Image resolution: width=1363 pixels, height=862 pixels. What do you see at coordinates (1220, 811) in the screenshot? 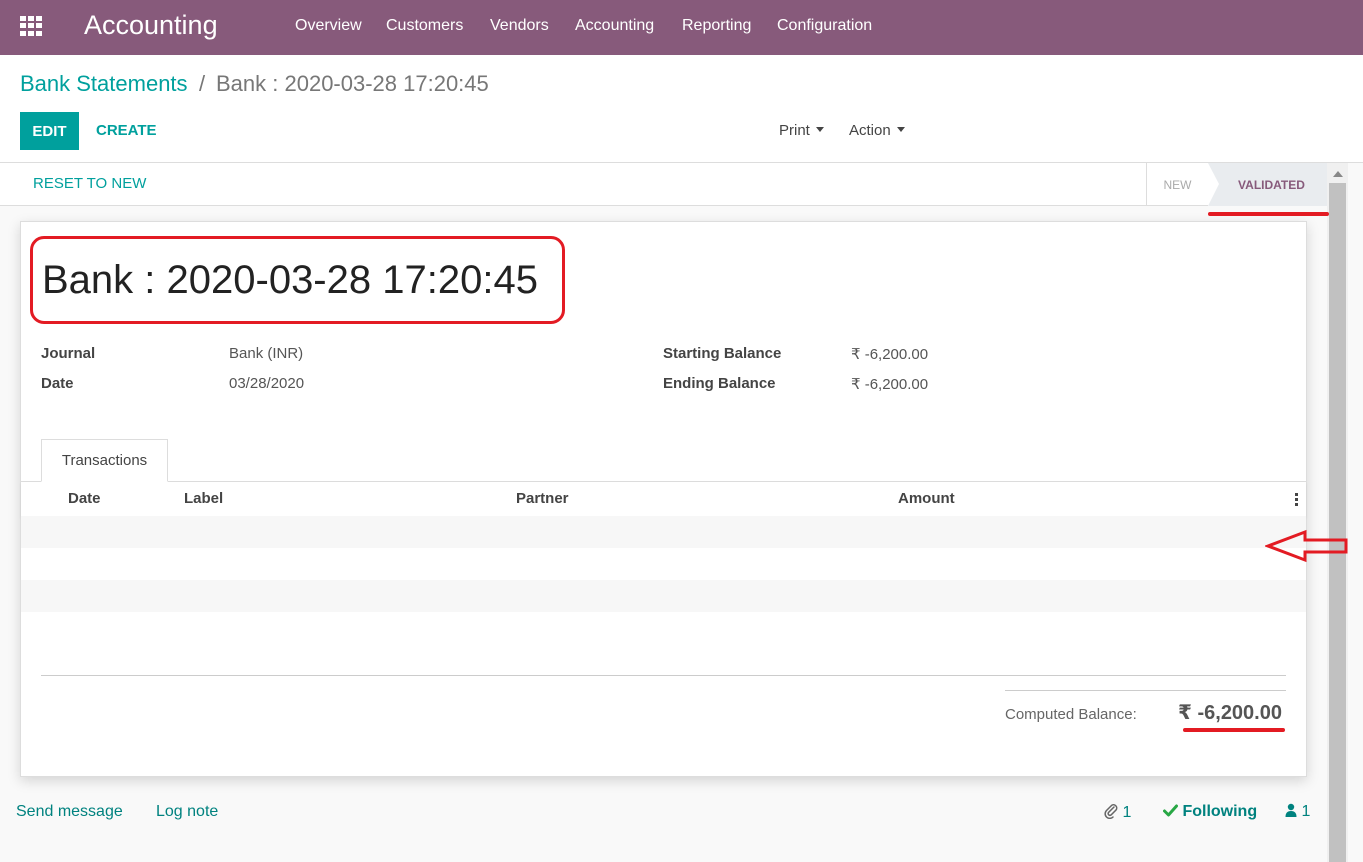
I see `following-label: Following` at bounding box center [1220, 811].